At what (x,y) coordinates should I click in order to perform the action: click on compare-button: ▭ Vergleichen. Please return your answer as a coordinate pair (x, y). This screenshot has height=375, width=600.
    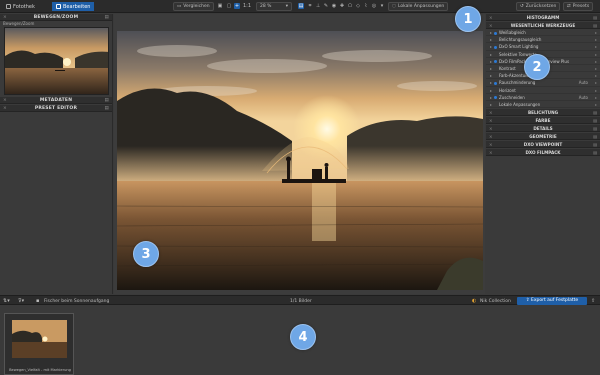
    Looking at the image, I should click on (193, 6).